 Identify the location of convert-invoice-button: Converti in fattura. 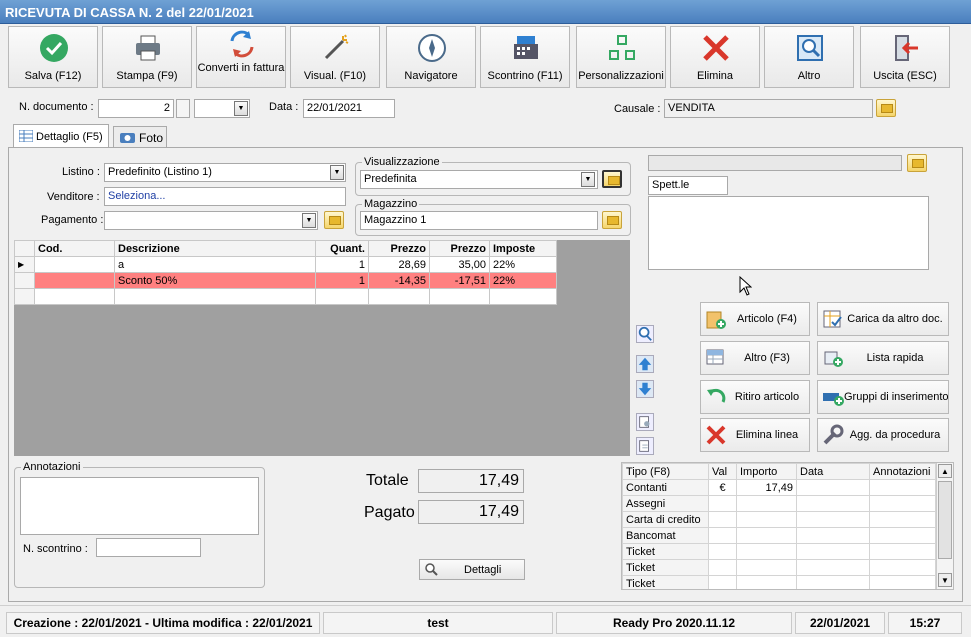
(241, 57).